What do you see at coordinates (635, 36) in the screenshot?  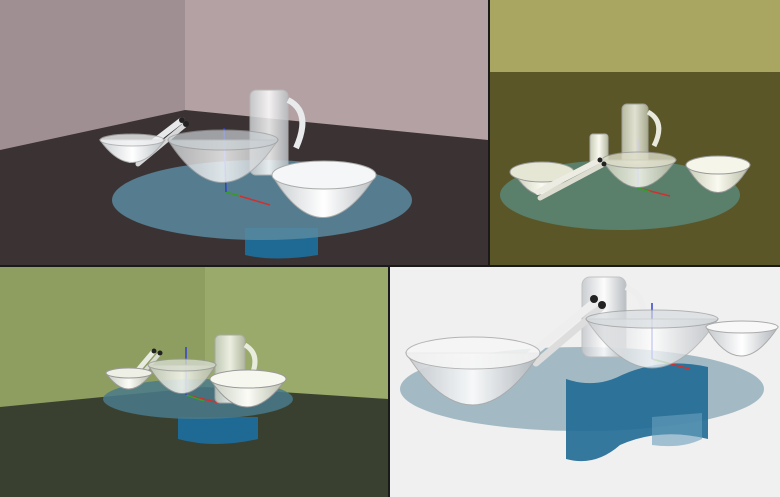 I see `back-wall` at bounding box center [635, 36].